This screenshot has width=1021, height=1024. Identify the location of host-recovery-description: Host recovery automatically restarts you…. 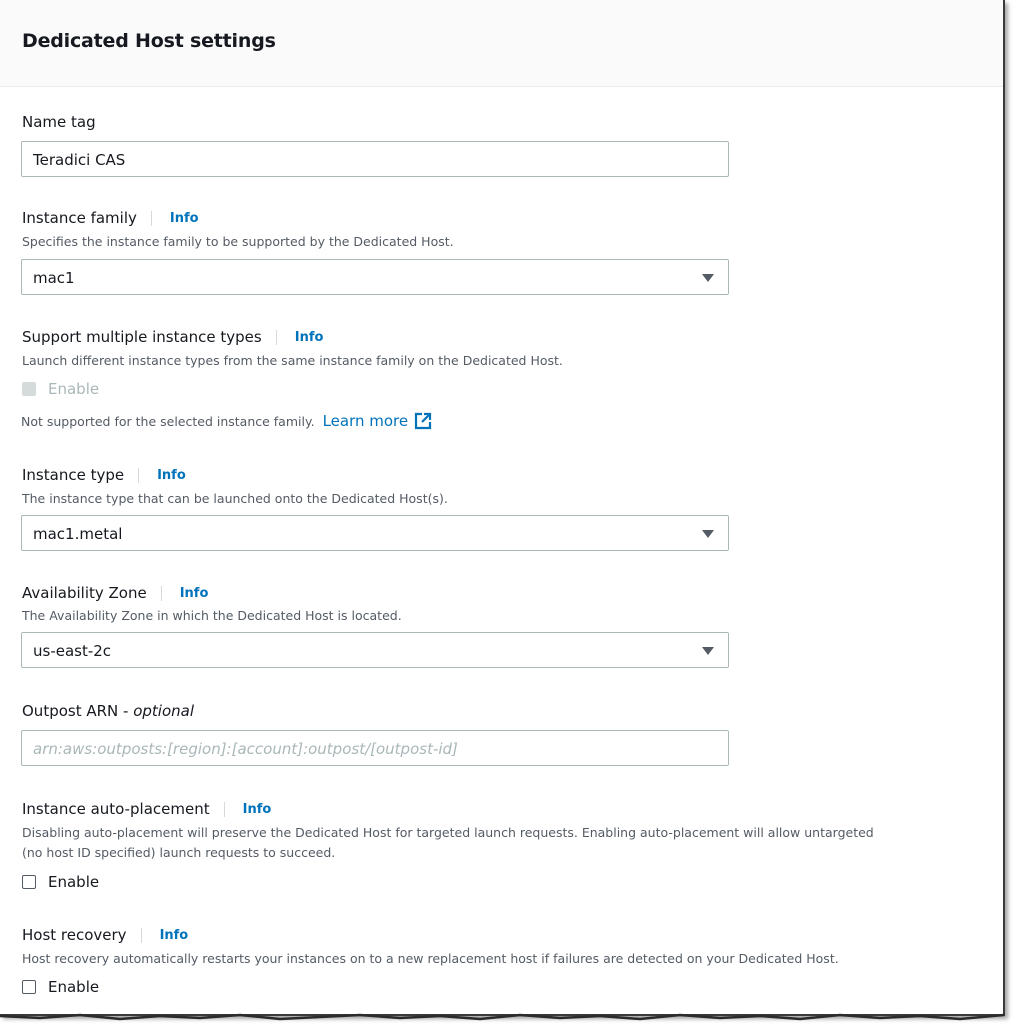
(430, 958).